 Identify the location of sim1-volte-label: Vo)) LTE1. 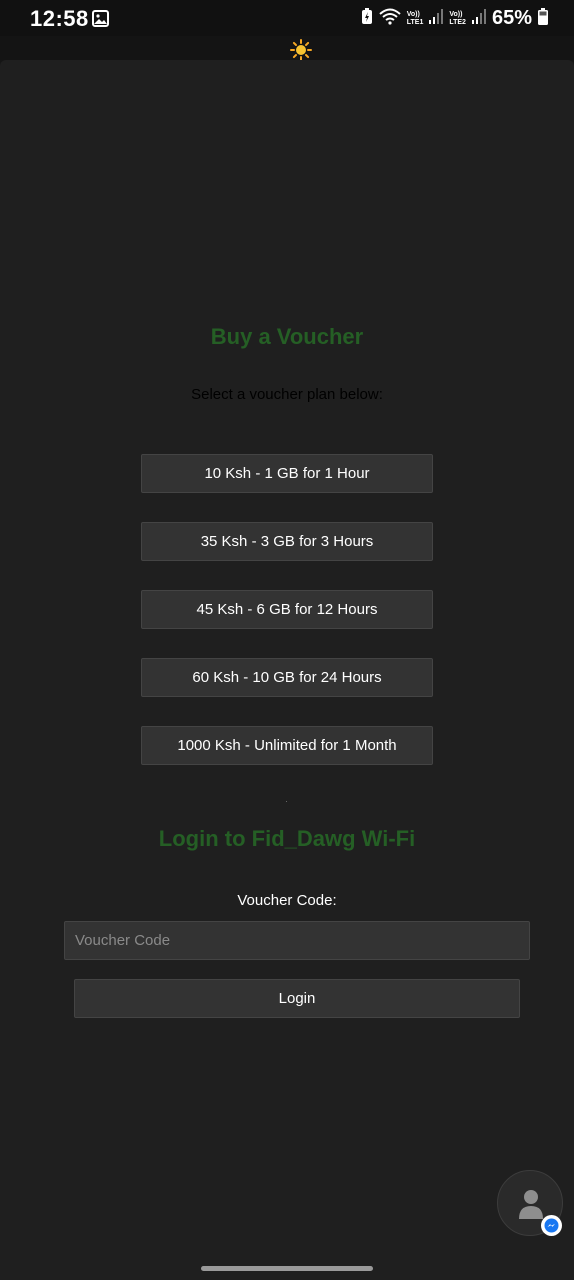
(415, 18).